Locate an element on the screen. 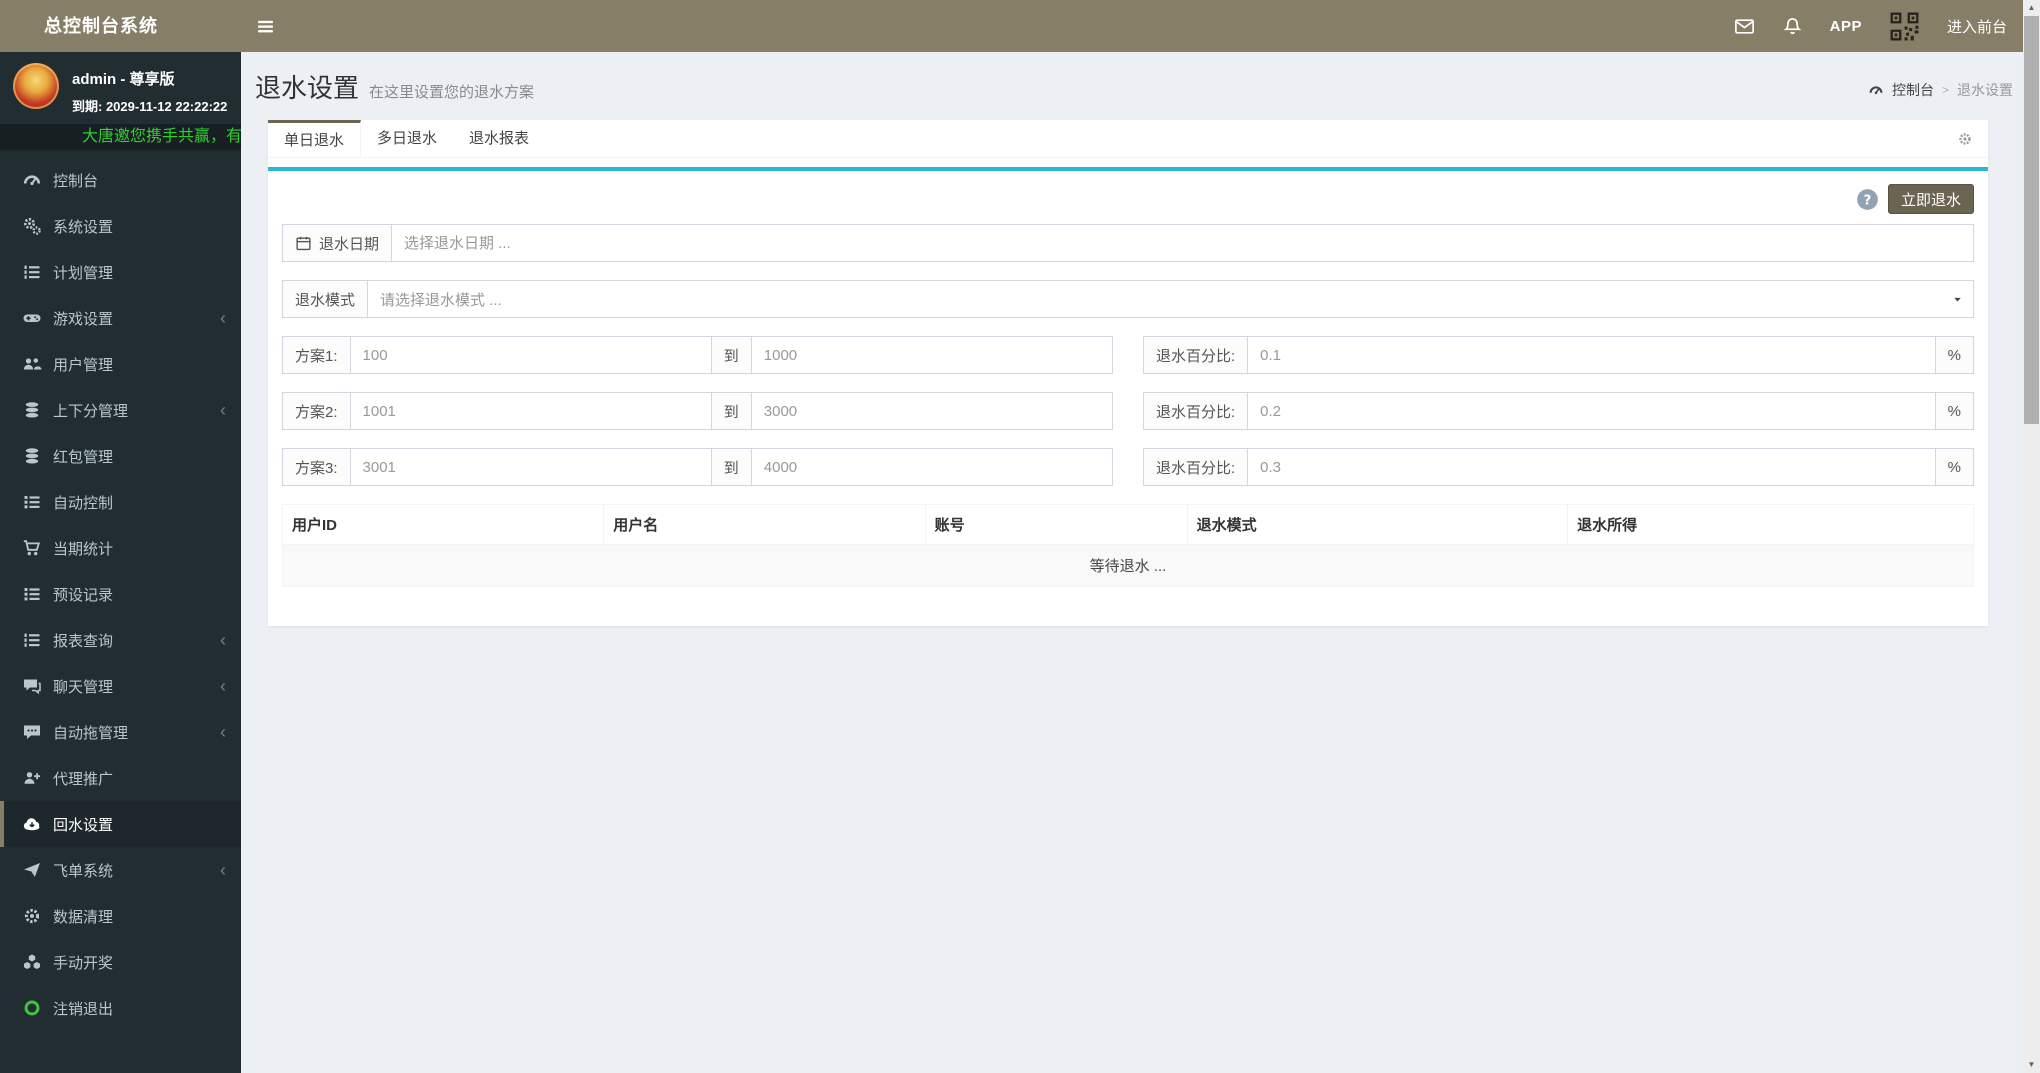  plan2-pct-label: 退水百分比: is located at coordinates (1196, 411).